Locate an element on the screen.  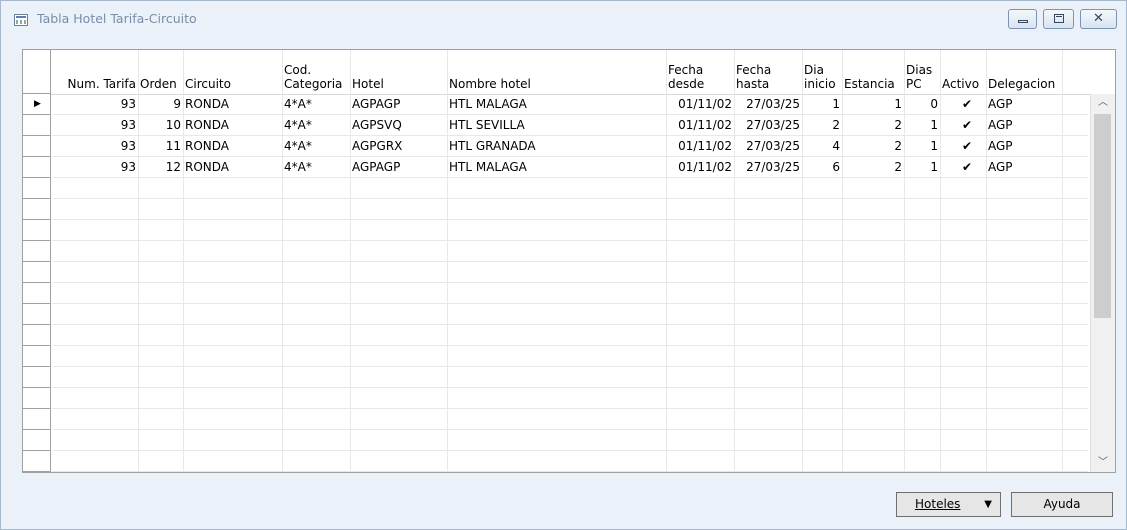
scroll-up-icon: ︿ is located at coordinates (1103, 103).